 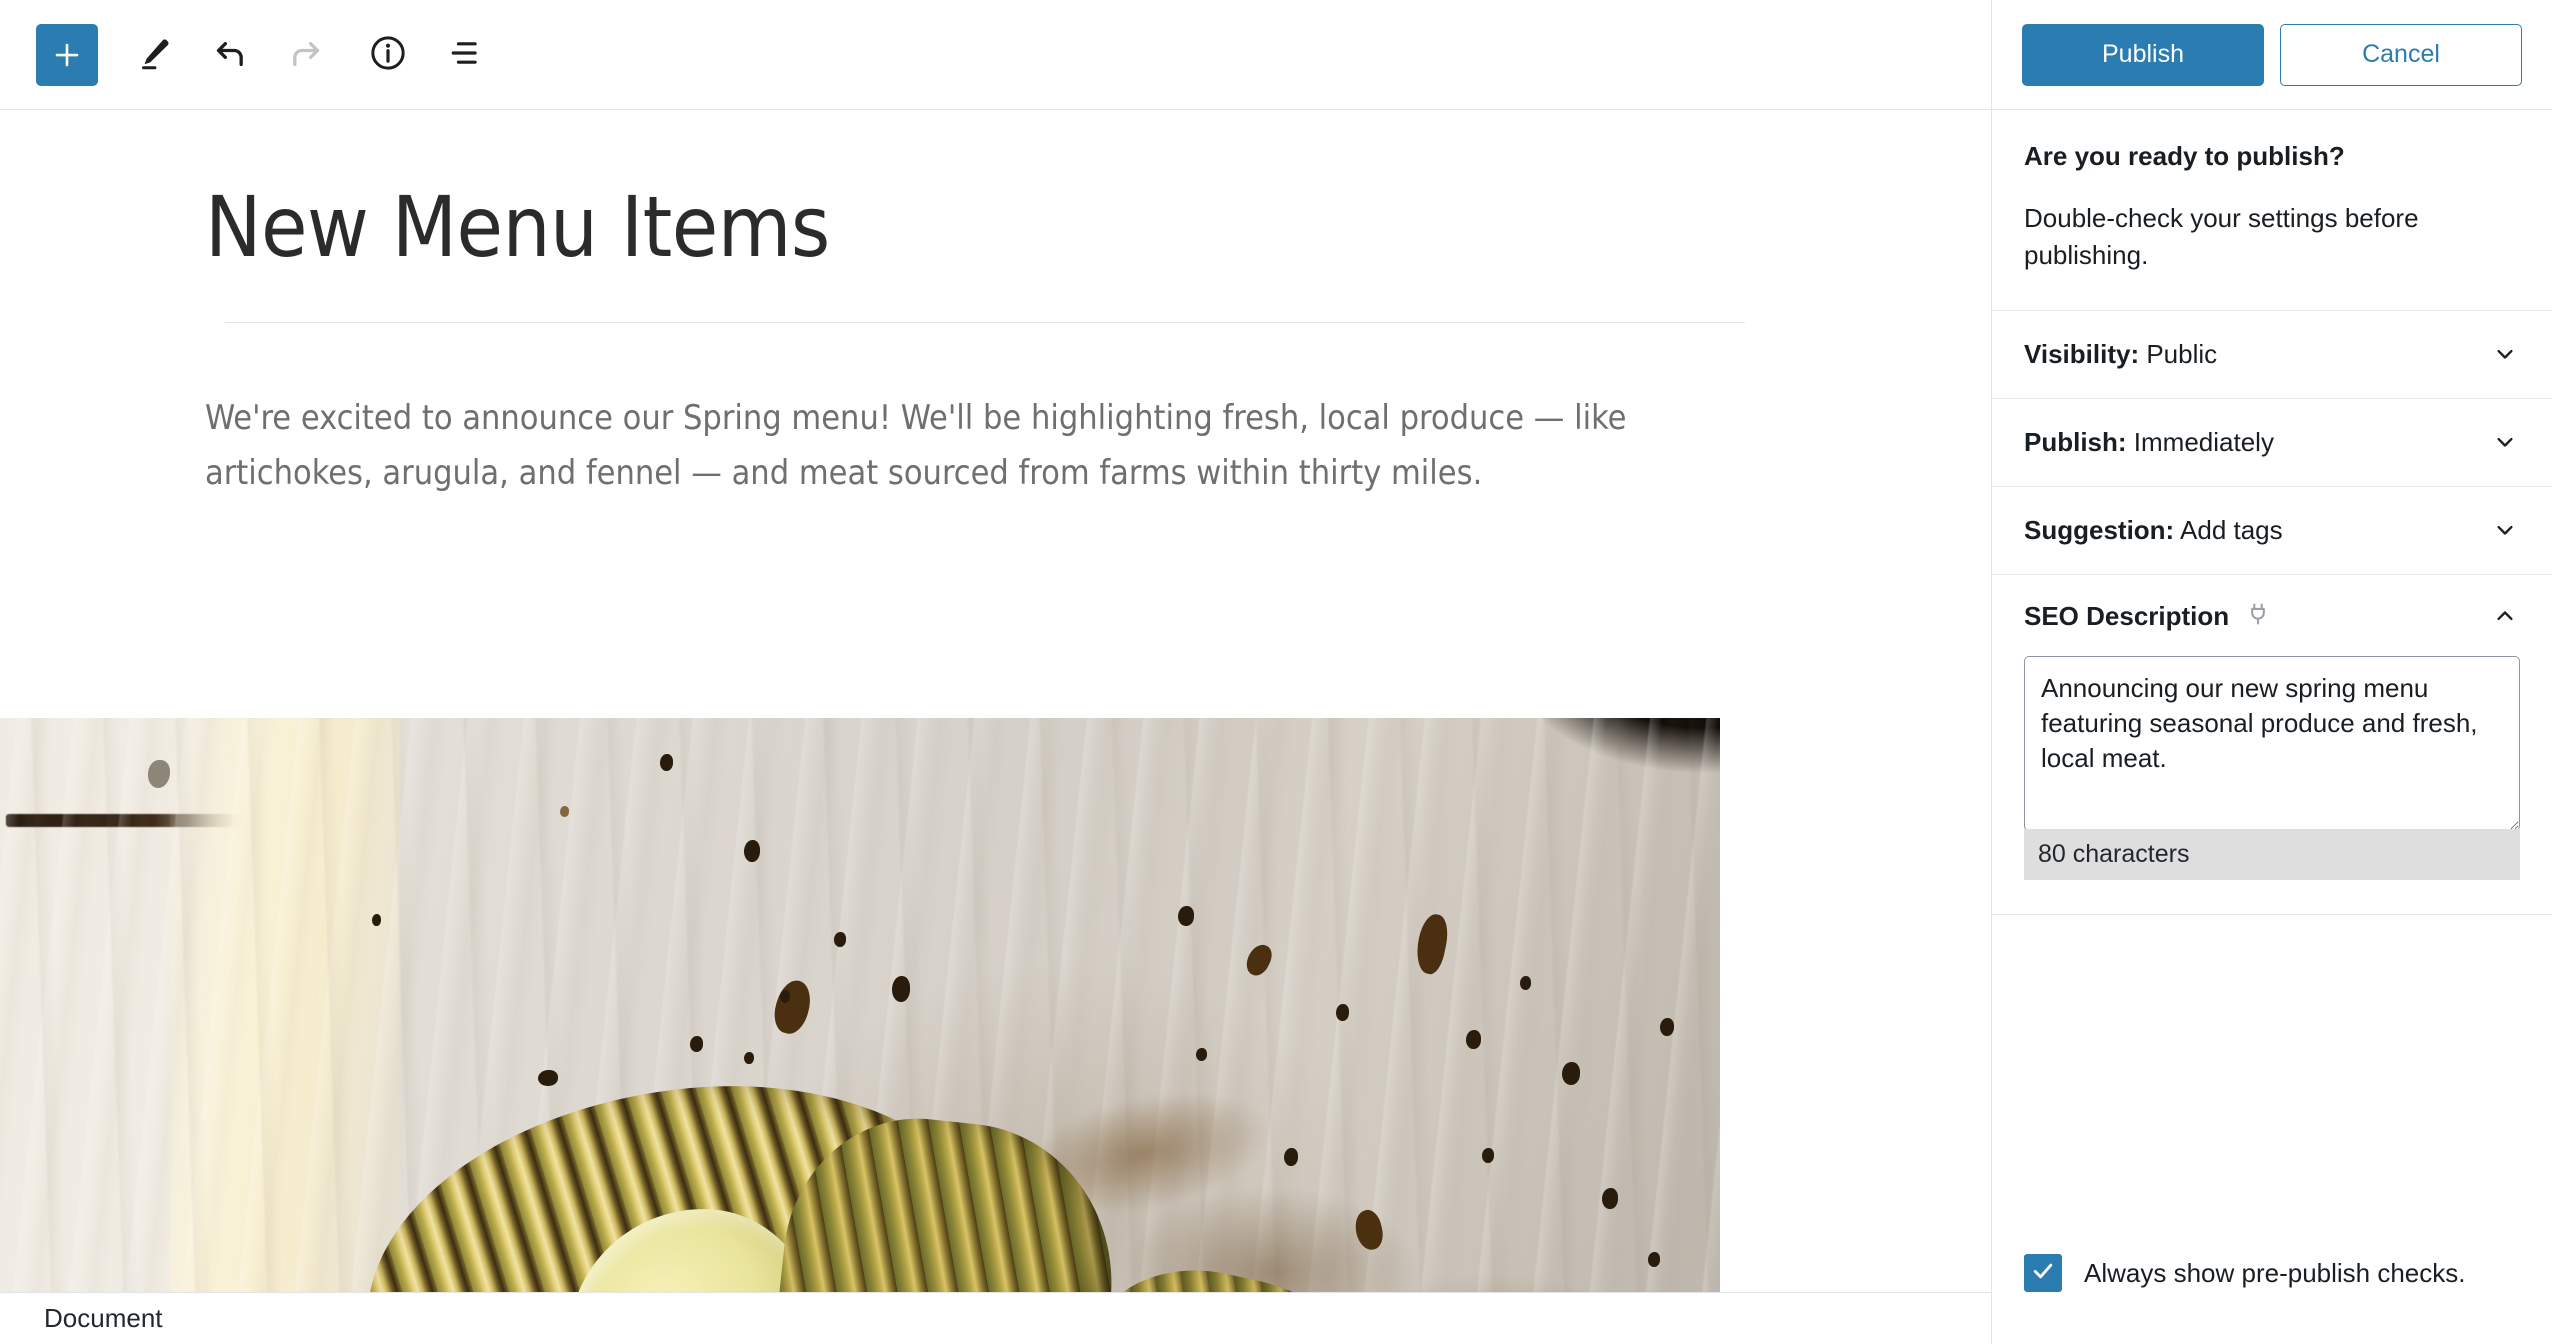 What do you see at coordinates (2182, 353) in the screenshot?
I see `panel-value-text: Public` at bounding box center [2182, 353].